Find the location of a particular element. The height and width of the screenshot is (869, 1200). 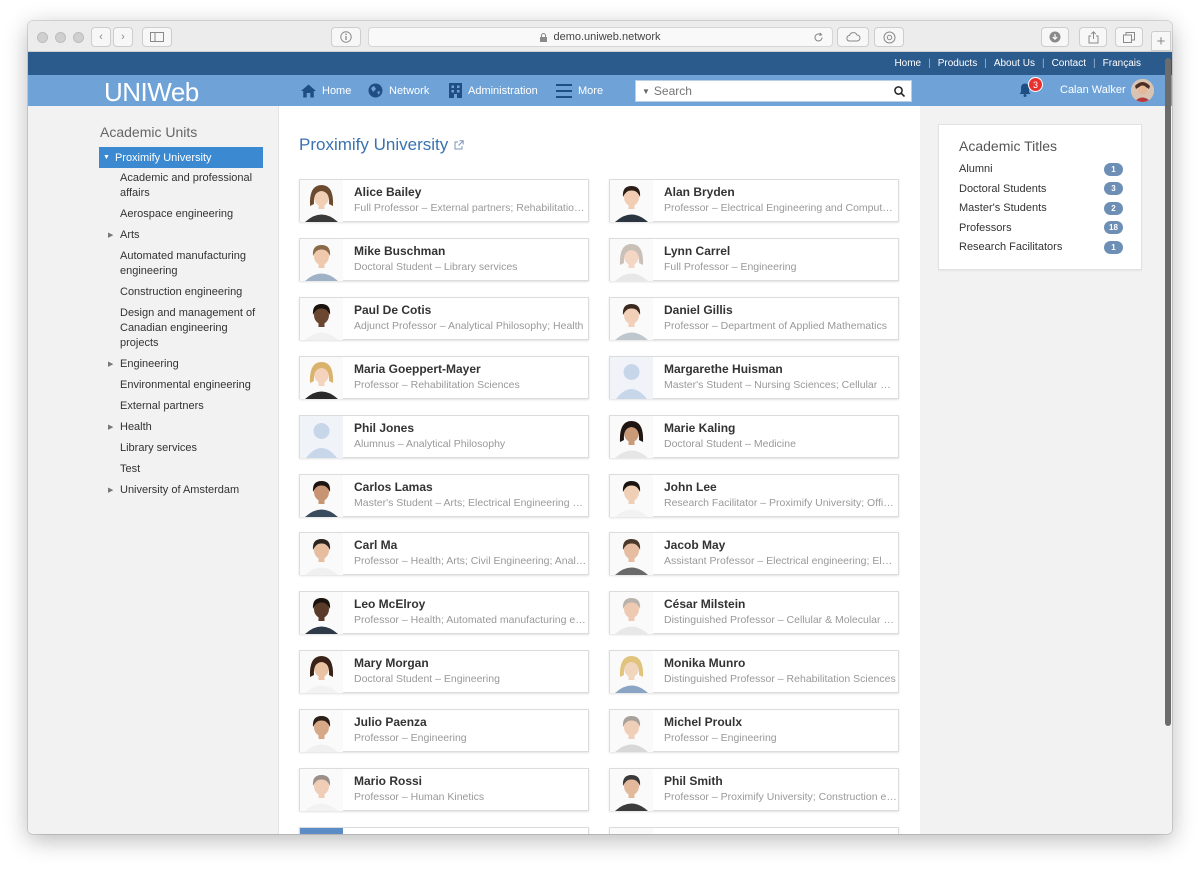

close-window-button is located at coordinates (42, 37).